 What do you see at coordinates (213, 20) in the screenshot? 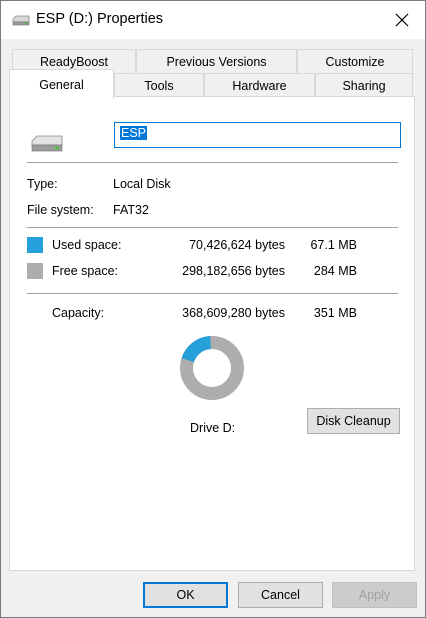
I see `title-bar: ESP (D:) Properties` at bounding box center [213, 20].